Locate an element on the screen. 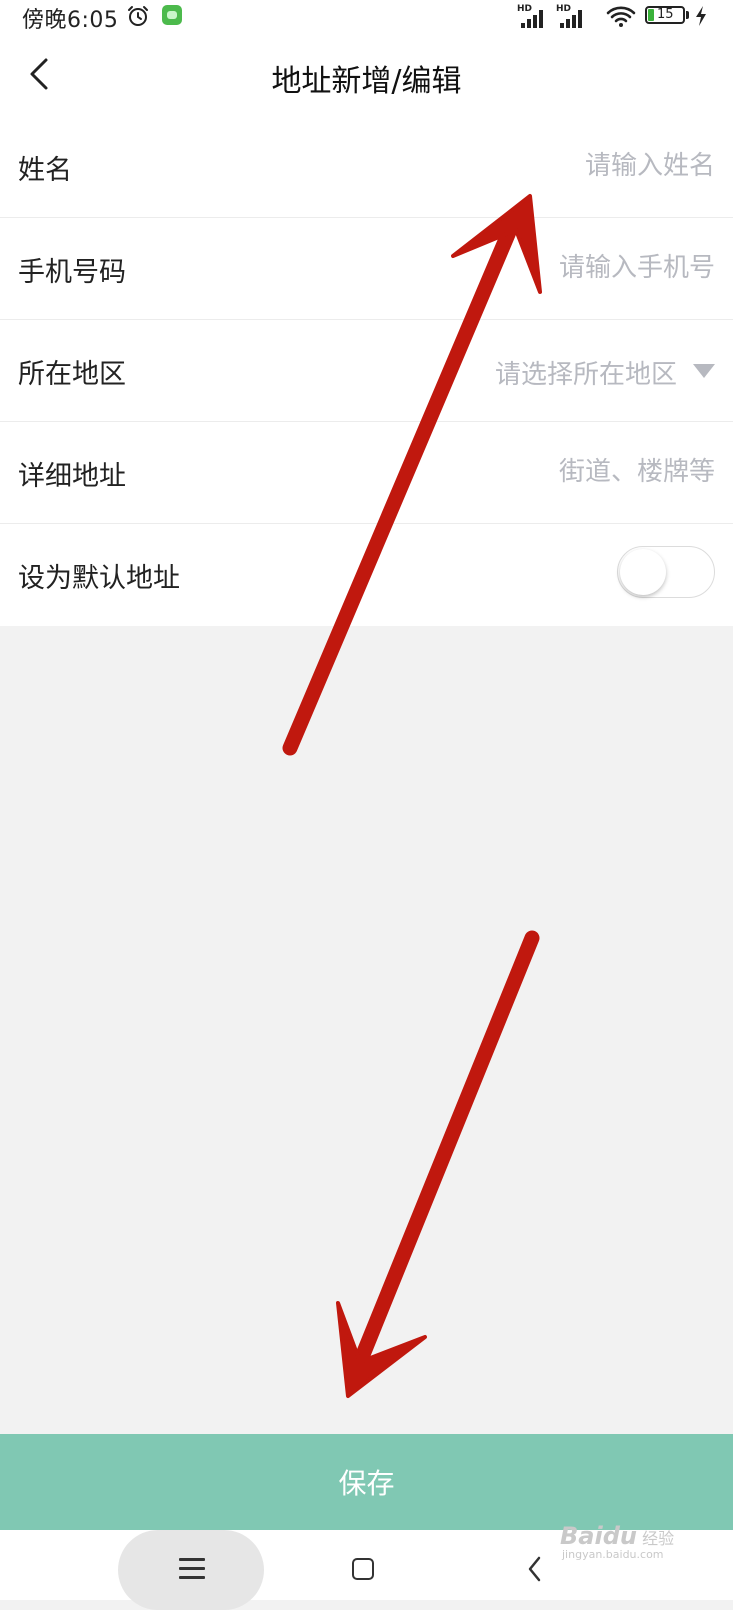 The height and width of the screenshot is (1610, 733). battery-level: 15 is located at coordinates (665, 14).